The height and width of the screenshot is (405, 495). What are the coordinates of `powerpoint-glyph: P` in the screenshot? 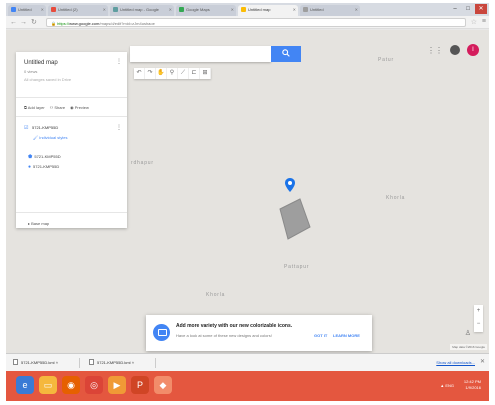 It's located at (139, 385).